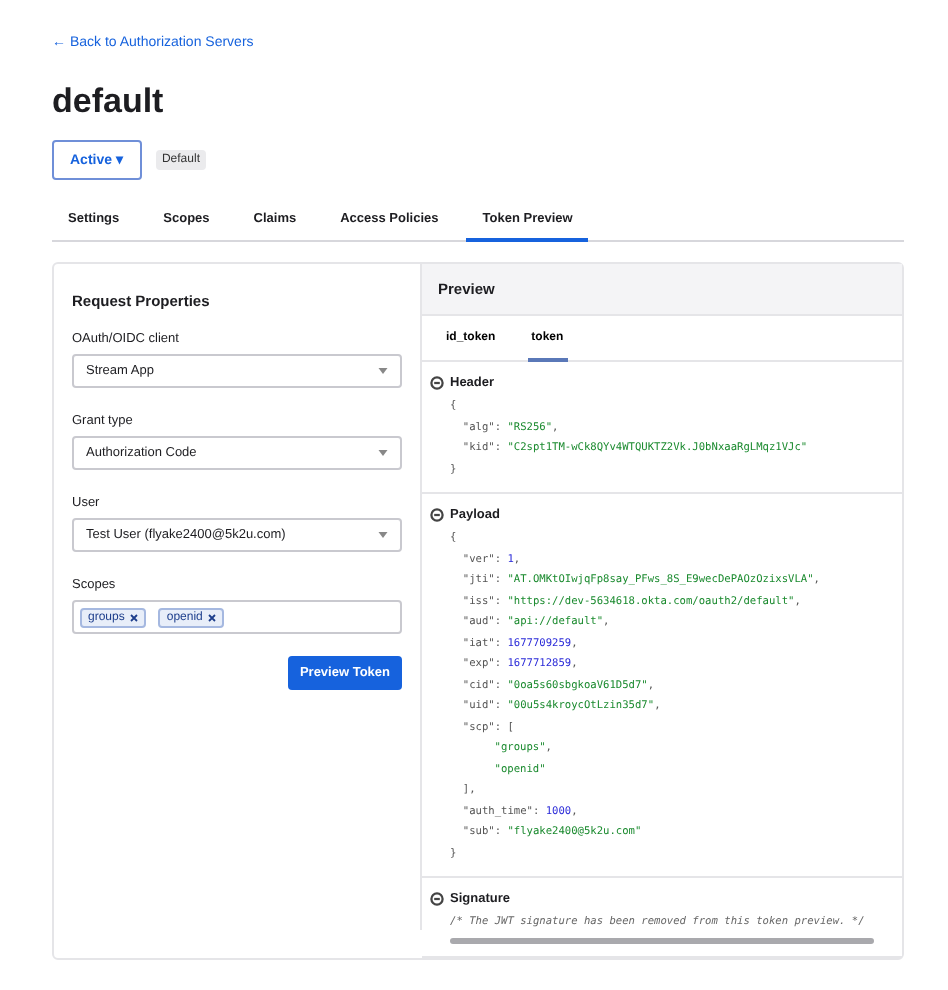 The width and height of the screenshot is (948, 990). I want to click on scrollbar, so click(662, 941).